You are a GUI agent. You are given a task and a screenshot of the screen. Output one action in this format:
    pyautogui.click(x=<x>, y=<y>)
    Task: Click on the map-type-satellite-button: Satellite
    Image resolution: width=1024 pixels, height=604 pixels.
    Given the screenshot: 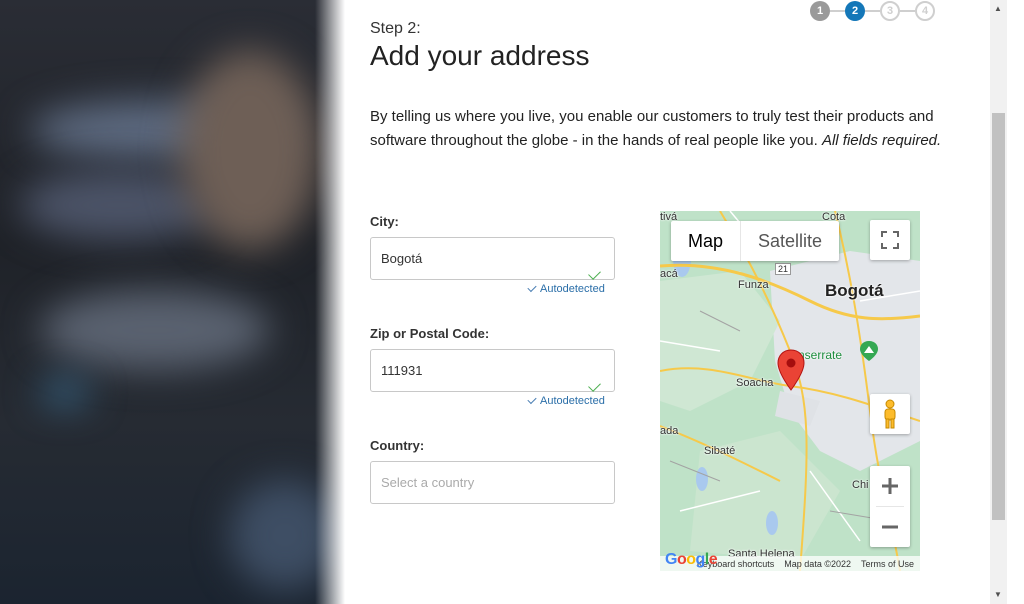 What is the action you would take?
    pyautogui.click(x=790, y=241)
    